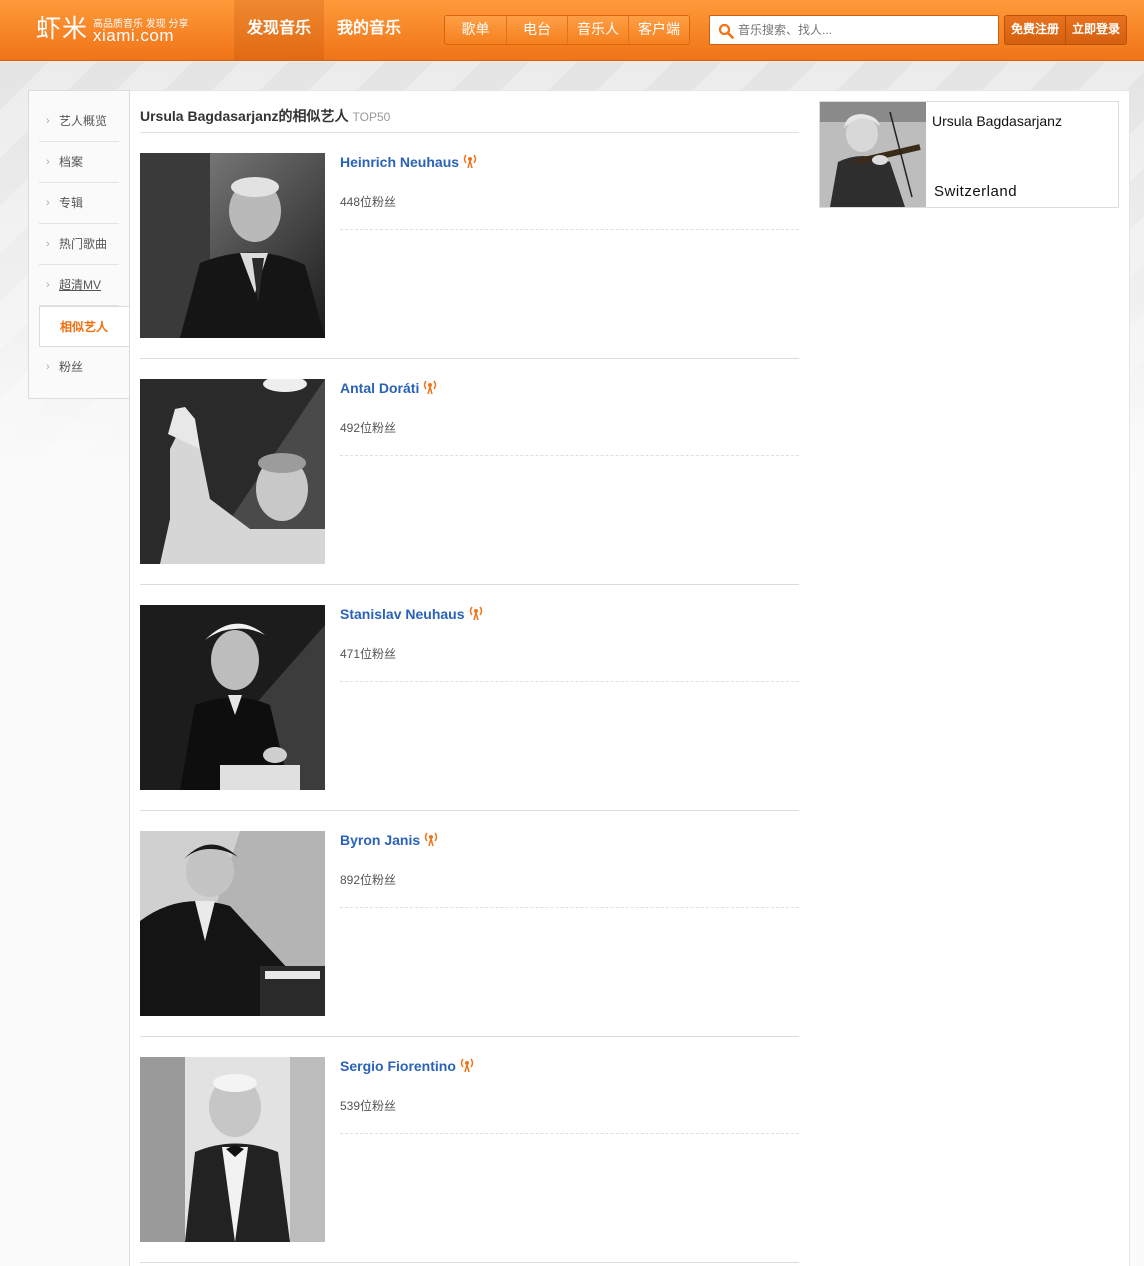 This screenshot has width=1144, height=1266. I want to click on artist-sidebar: › 艺人概览 › 档案 › 专辑 › 热门歌曲 › 超清MV 相似艺人 › 粉丝, so click(79, 244).